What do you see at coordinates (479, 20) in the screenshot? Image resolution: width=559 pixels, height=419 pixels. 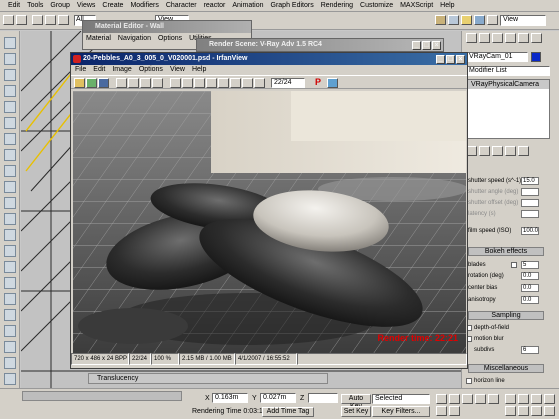 I see `render-last-icon` at bounding box center [479, 20].